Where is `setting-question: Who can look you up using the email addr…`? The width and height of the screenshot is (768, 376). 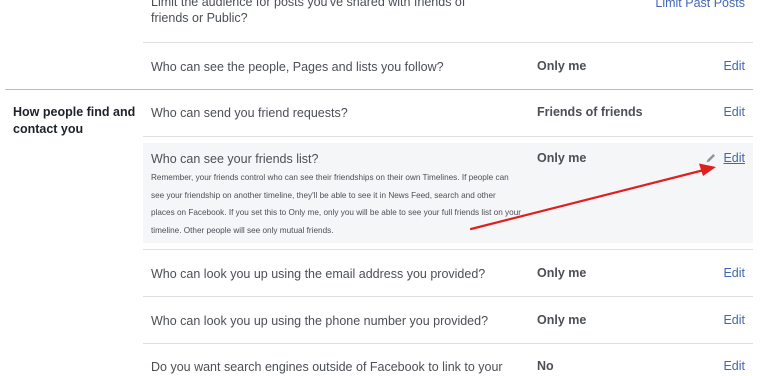 setting-question: Who can look you up using the email addr… is located at coordinates (318, 274).